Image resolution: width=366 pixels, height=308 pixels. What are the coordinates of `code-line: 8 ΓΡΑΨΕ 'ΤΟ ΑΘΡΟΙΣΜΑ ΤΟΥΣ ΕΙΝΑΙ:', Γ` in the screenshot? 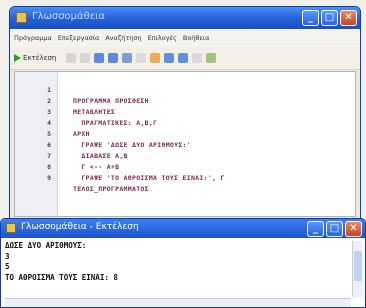 It's located at (119, 166).